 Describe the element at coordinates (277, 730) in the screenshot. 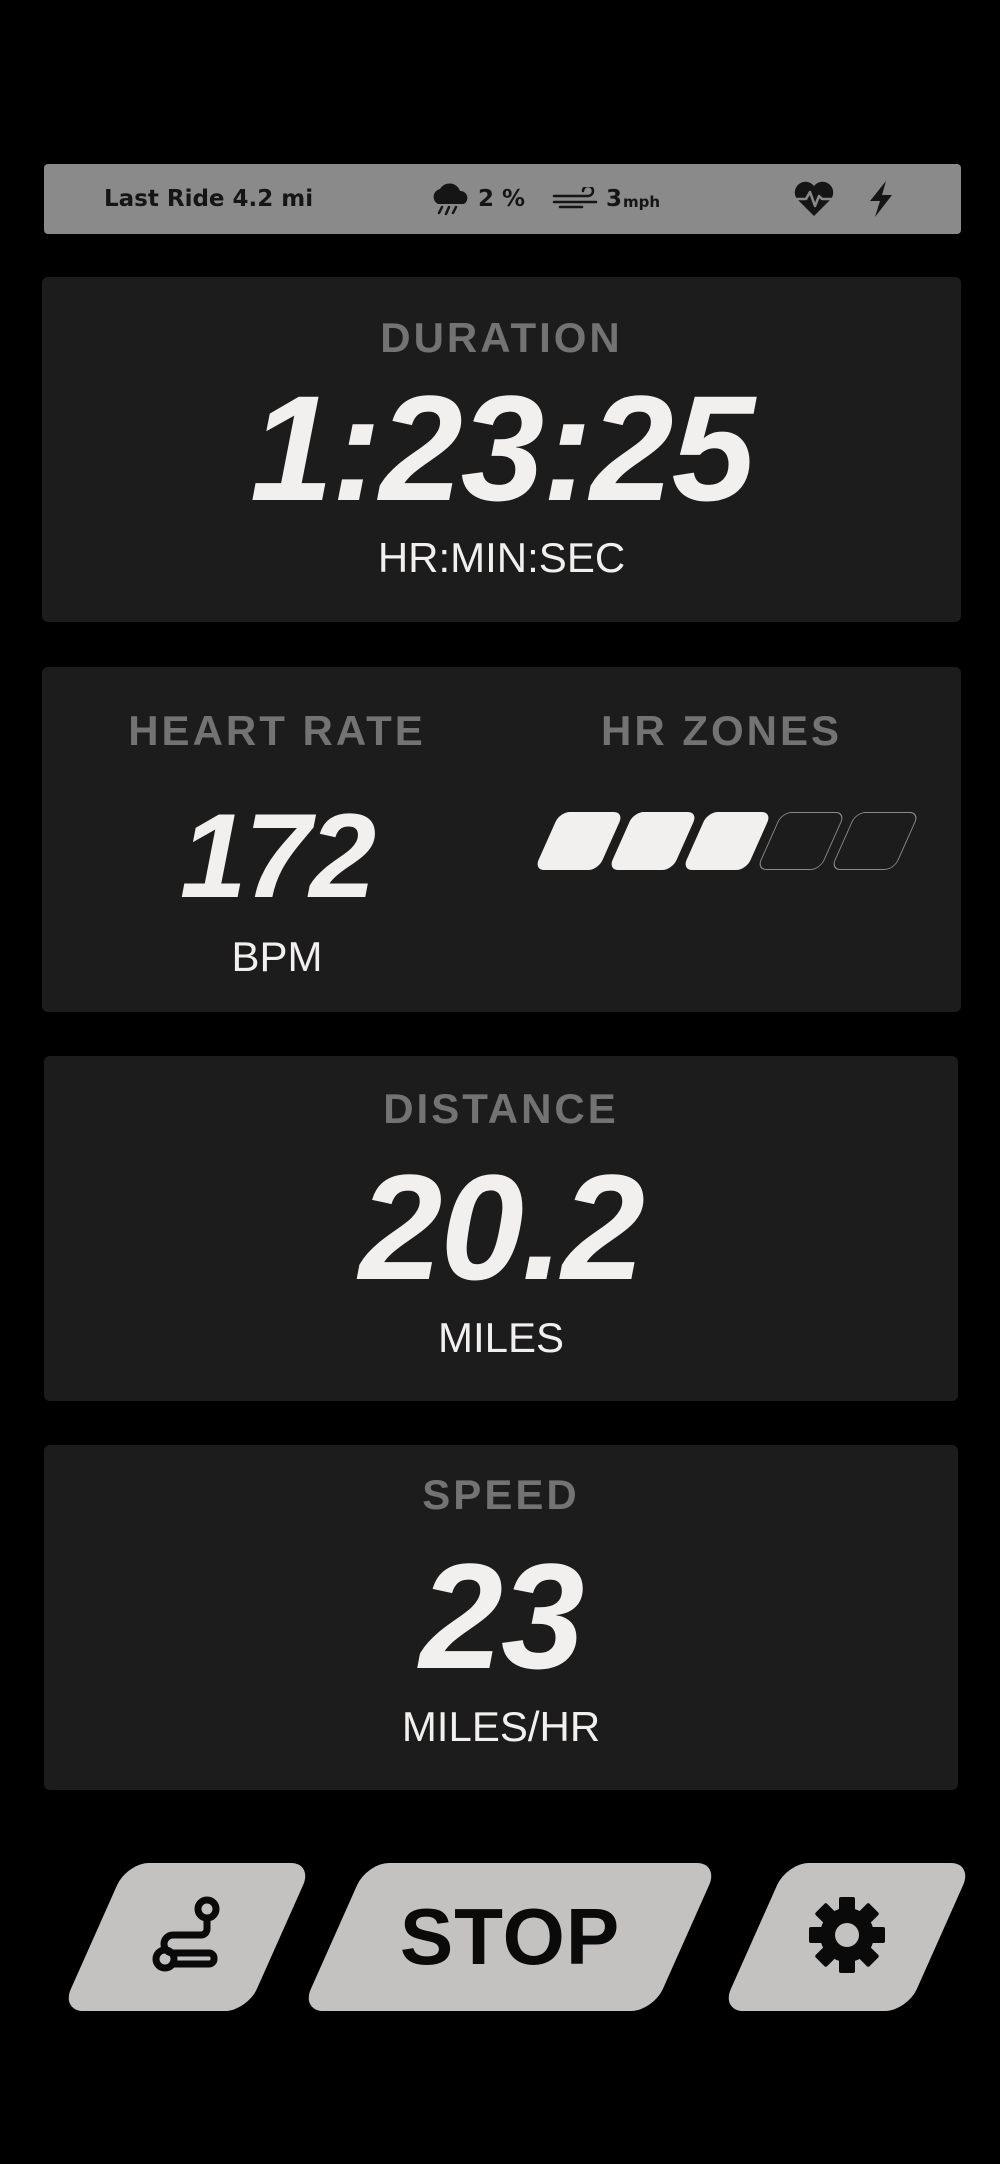

I see `heart-rate-label: HEART RATE` at that location.